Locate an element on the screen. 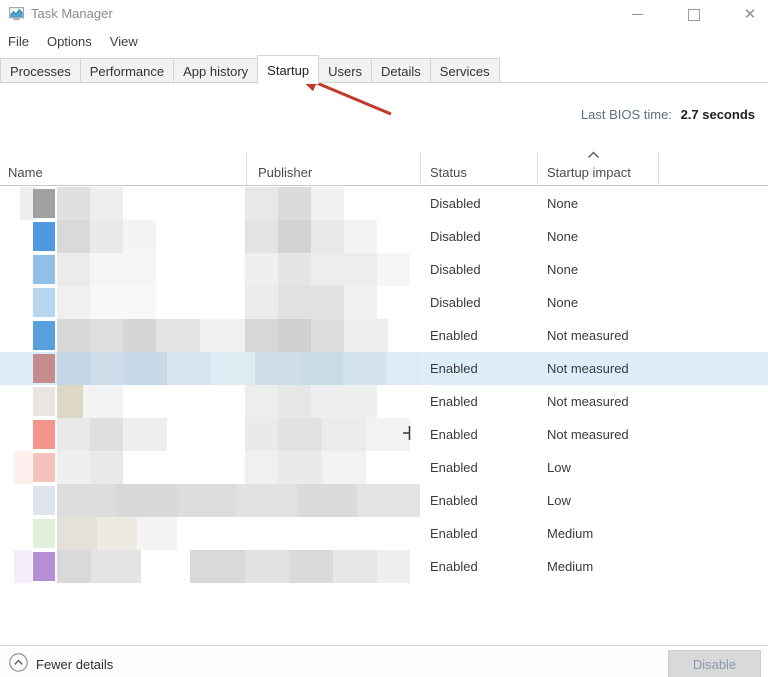  title-bar: Task Manager ✕ is located at coordinates (384, 15).